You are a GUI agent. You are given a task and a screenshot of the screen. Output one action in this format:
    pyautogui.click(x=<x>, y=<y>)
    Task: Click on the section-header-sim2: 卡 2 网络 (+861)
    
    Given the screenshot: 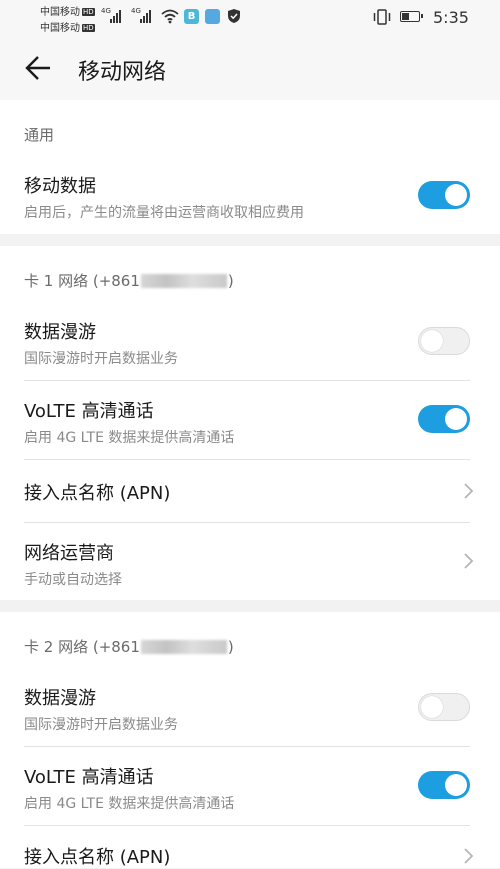 What is the action you would take?
    pyautogui.click(x=129, y=647)
    